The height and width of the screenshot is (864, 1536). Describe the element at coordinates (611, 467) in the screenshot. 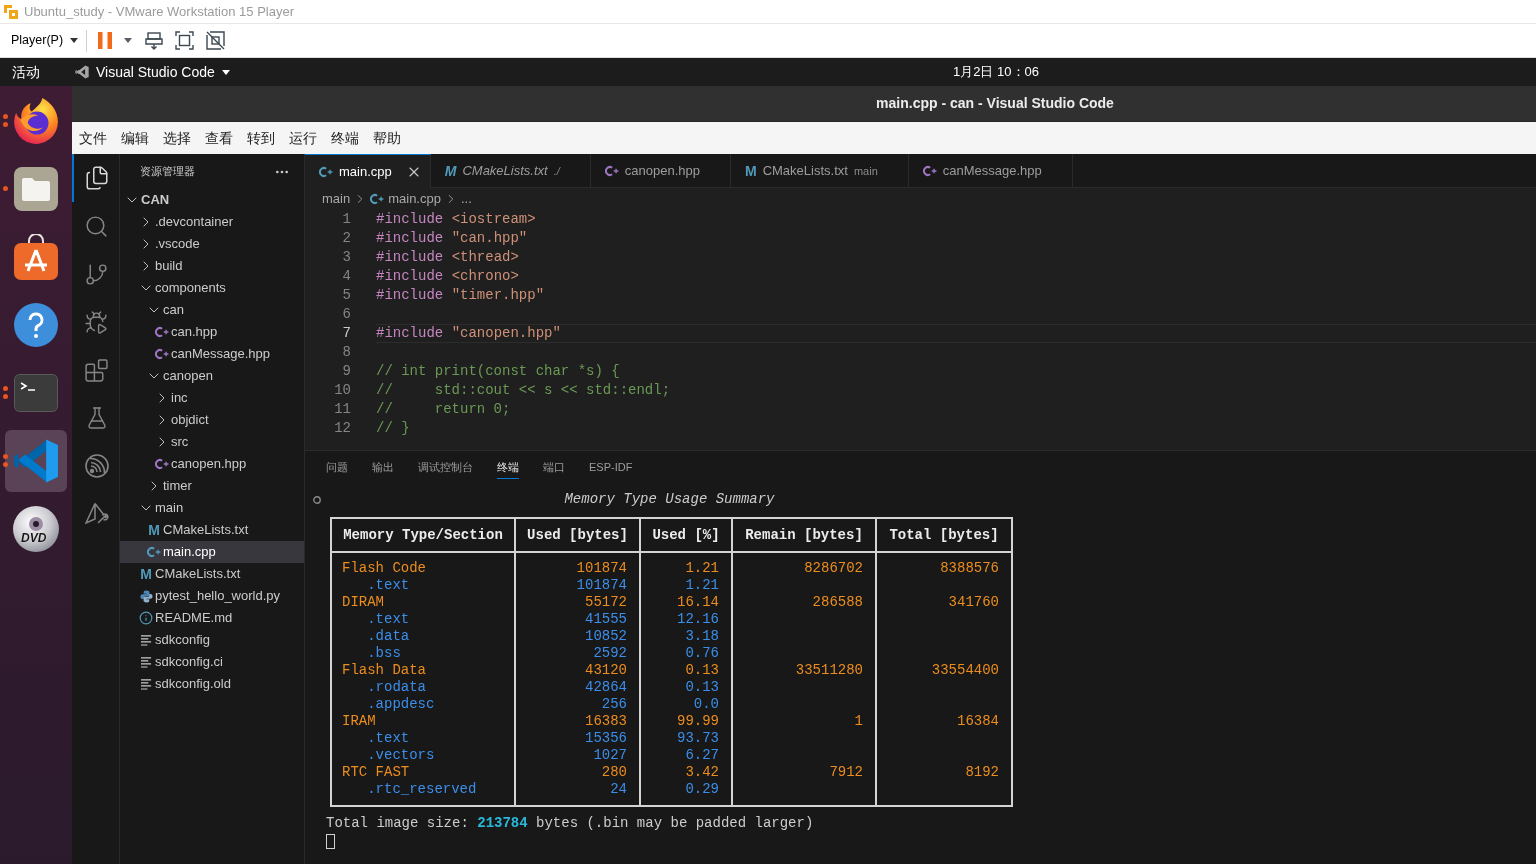

I see `panel-tab: ESP-IDF` at that location.